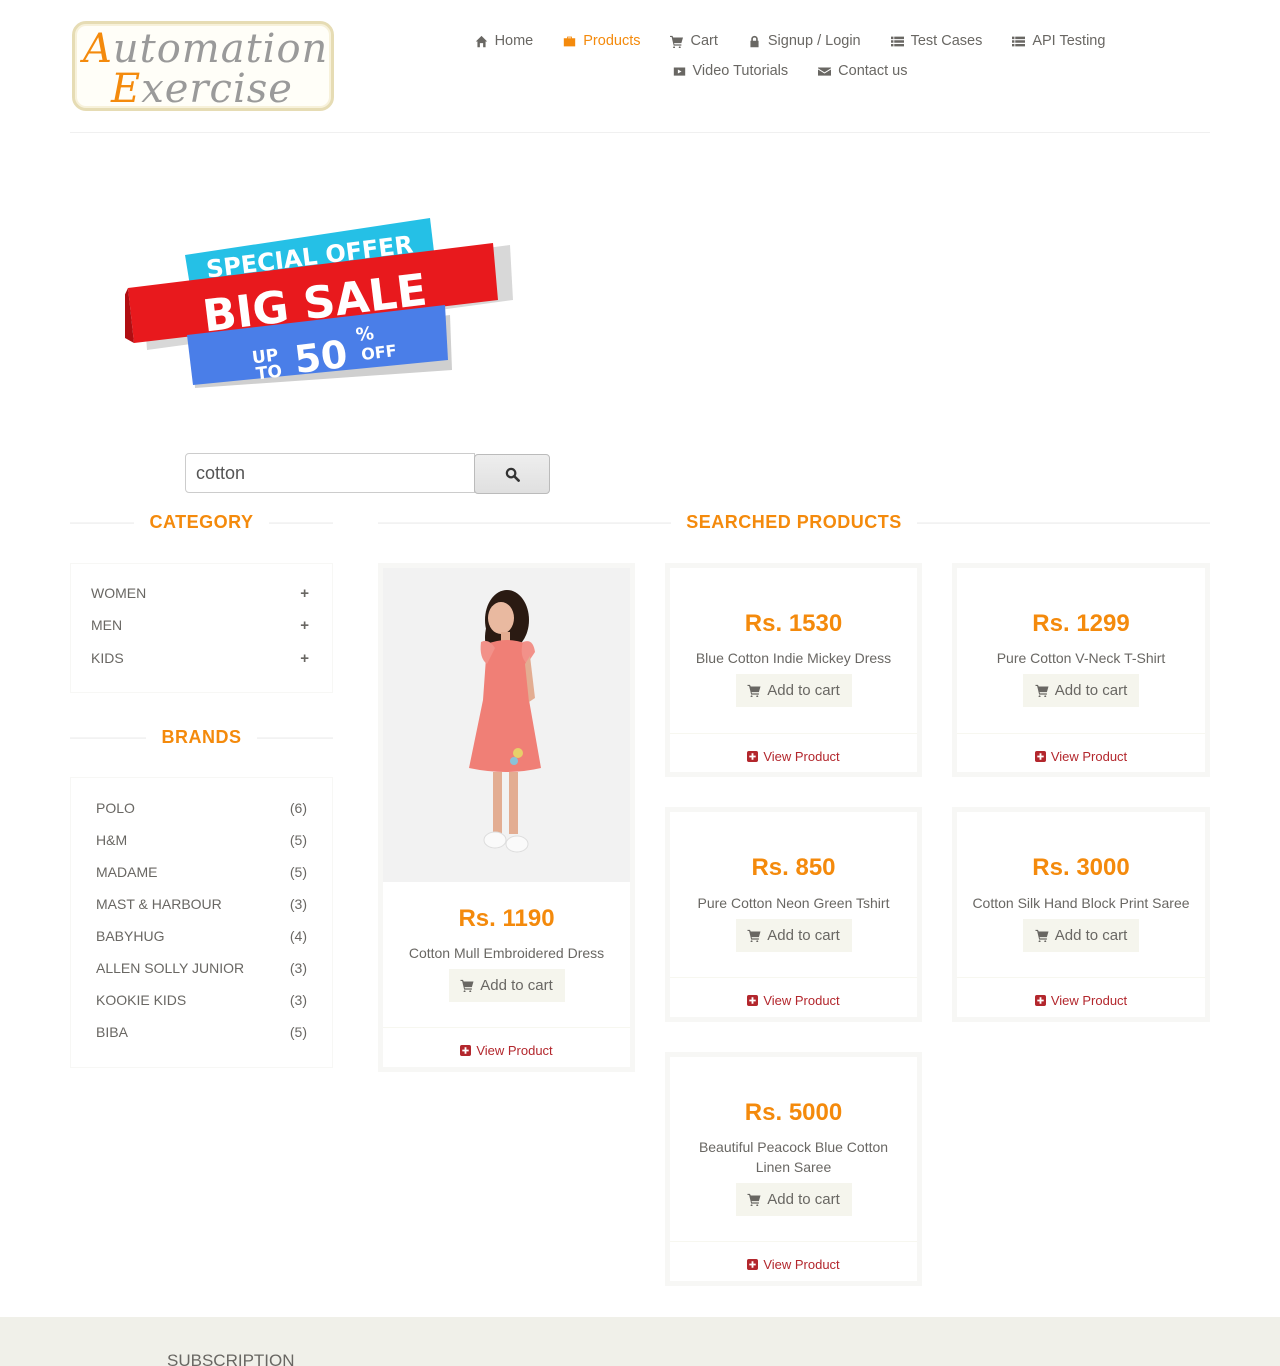 This screenshot has height=1366, width=1280. I want to click on searched-products-title: SEARCHED PRODUCTS, so click(794, 522).